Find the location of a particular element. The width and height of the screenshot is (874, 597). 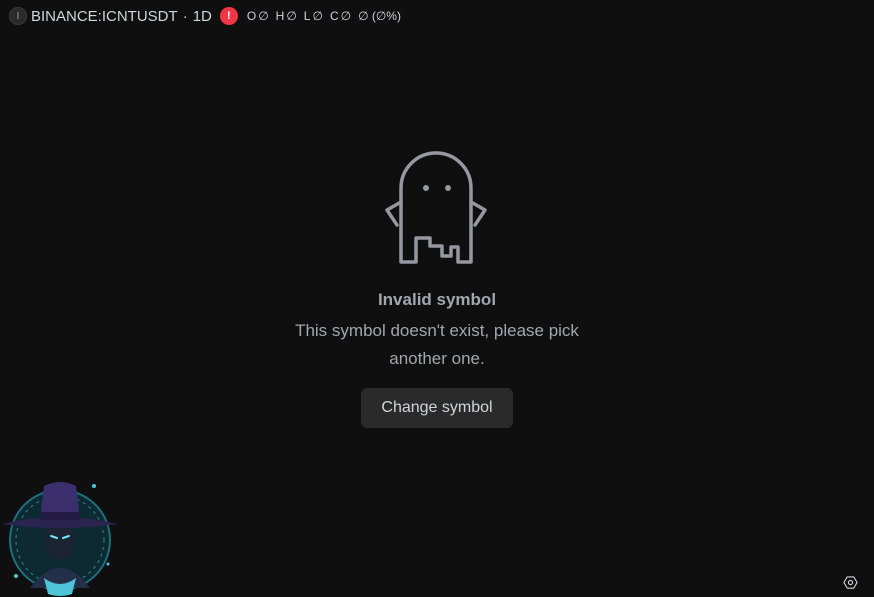

gear-icon is located at coordinates (850, 582).